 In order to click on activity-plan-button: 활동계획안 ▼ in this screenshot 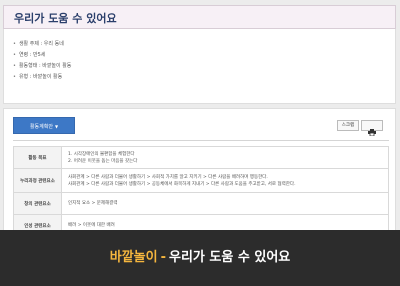, I will do `click(44, 125)`.